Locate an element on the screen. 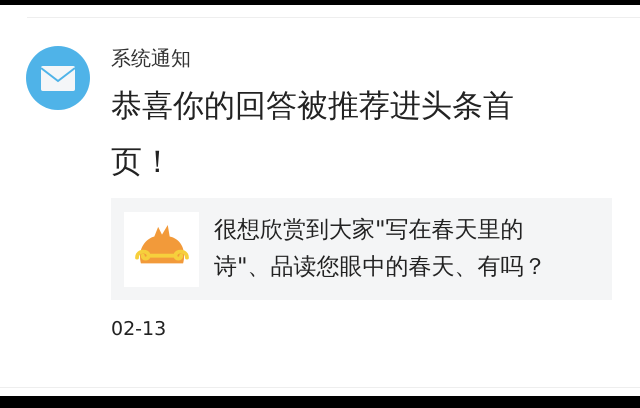 The width and height of the screenshot is (640, 408). notification-date: 02-13 is located at coordinates (139, 329).